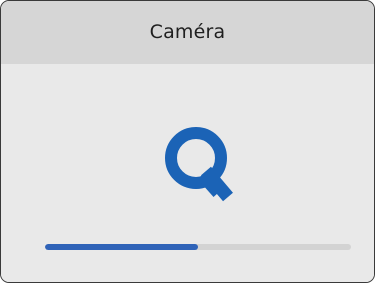  I want to click on q-logo-icon, so click(199, 164).